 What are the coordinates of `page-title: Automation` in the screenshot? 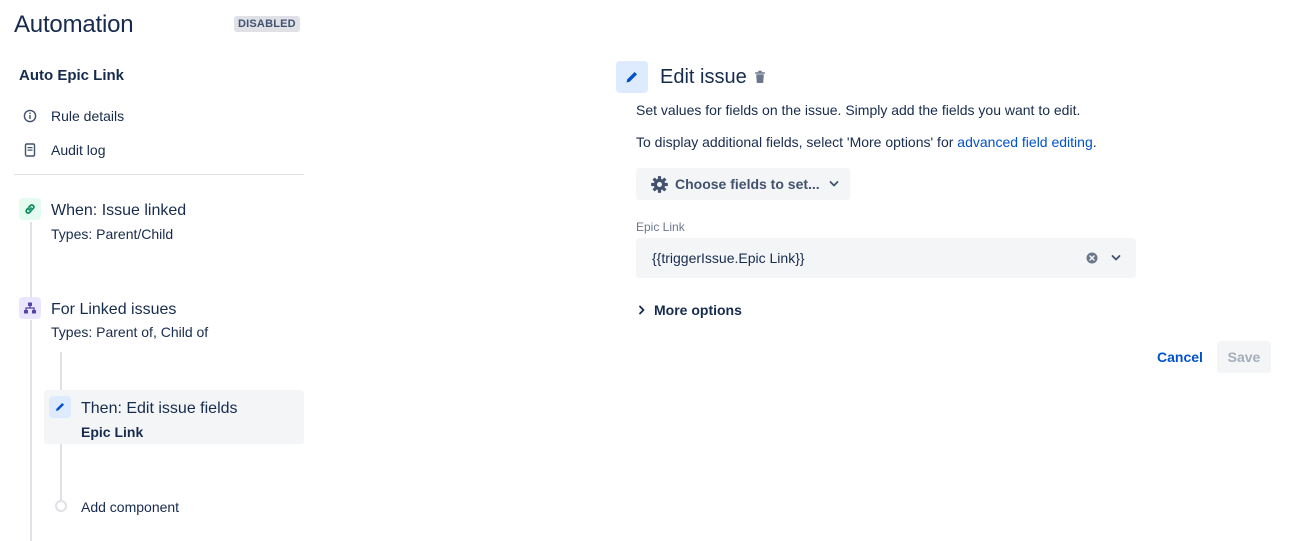 It's located at (74, 24).